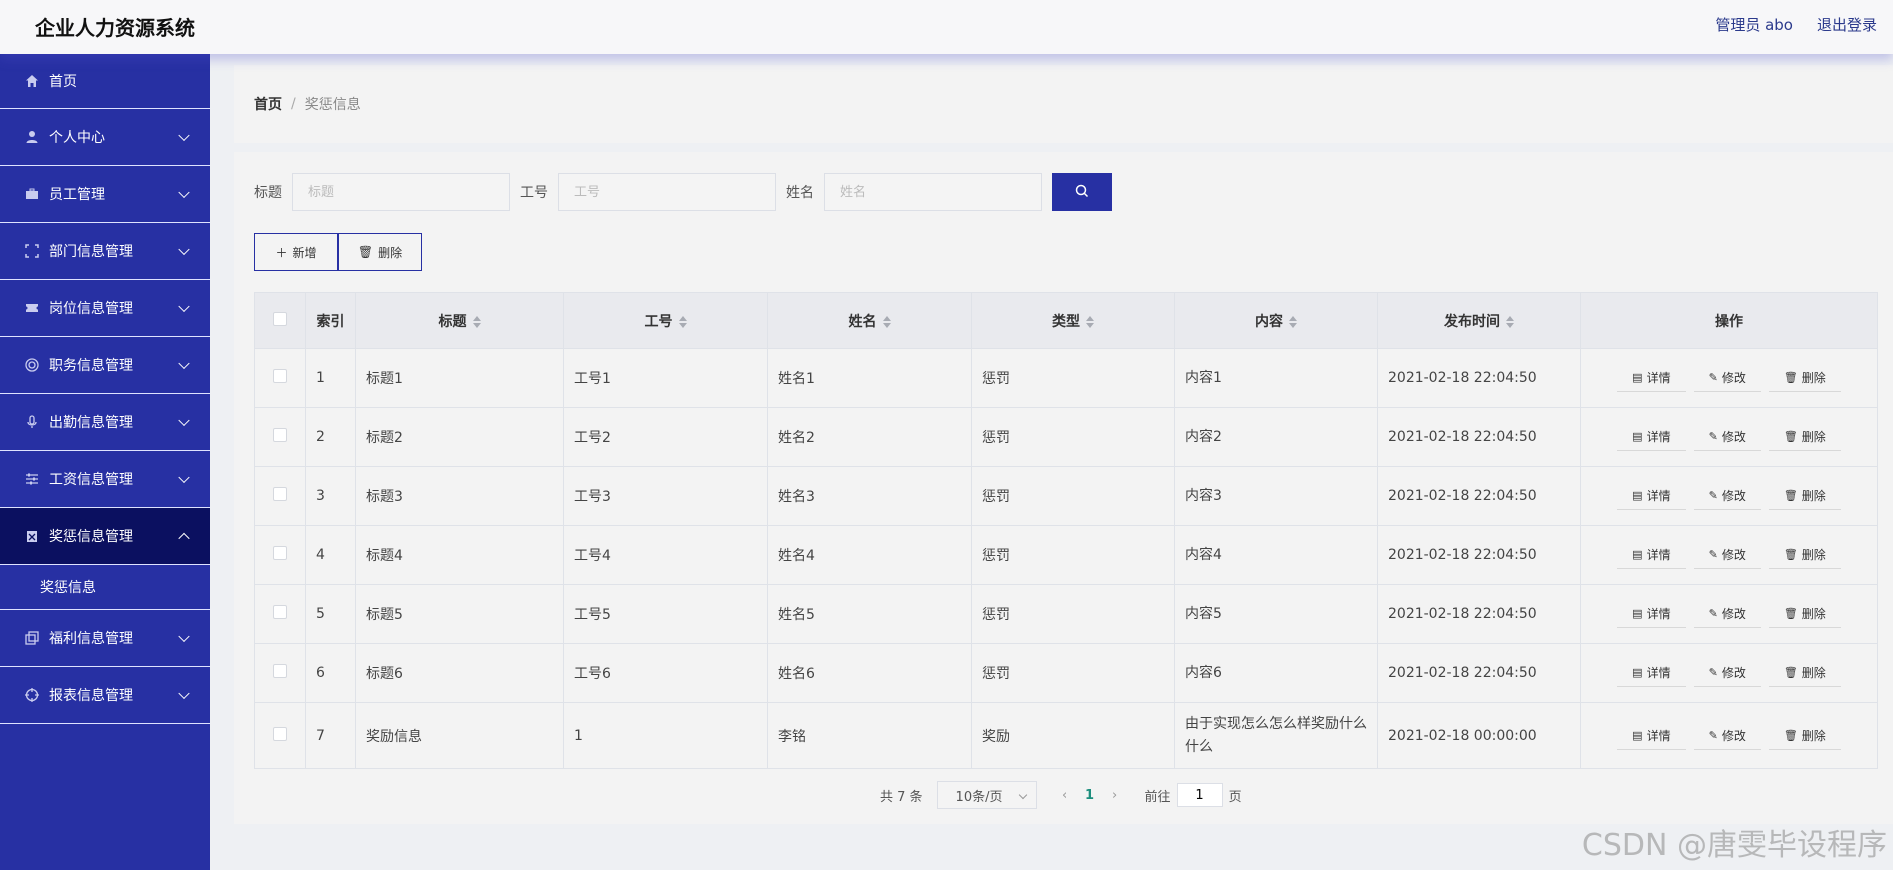  I want to click on batch-delete-button: 🗑 删除, so click(380, 252).